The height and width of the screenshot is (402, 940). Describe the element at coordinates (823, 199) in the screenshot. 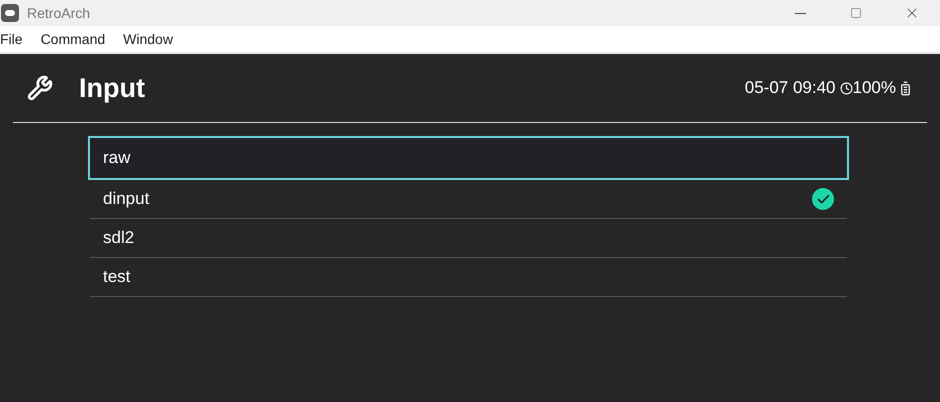

I see `check-icon` at that location.